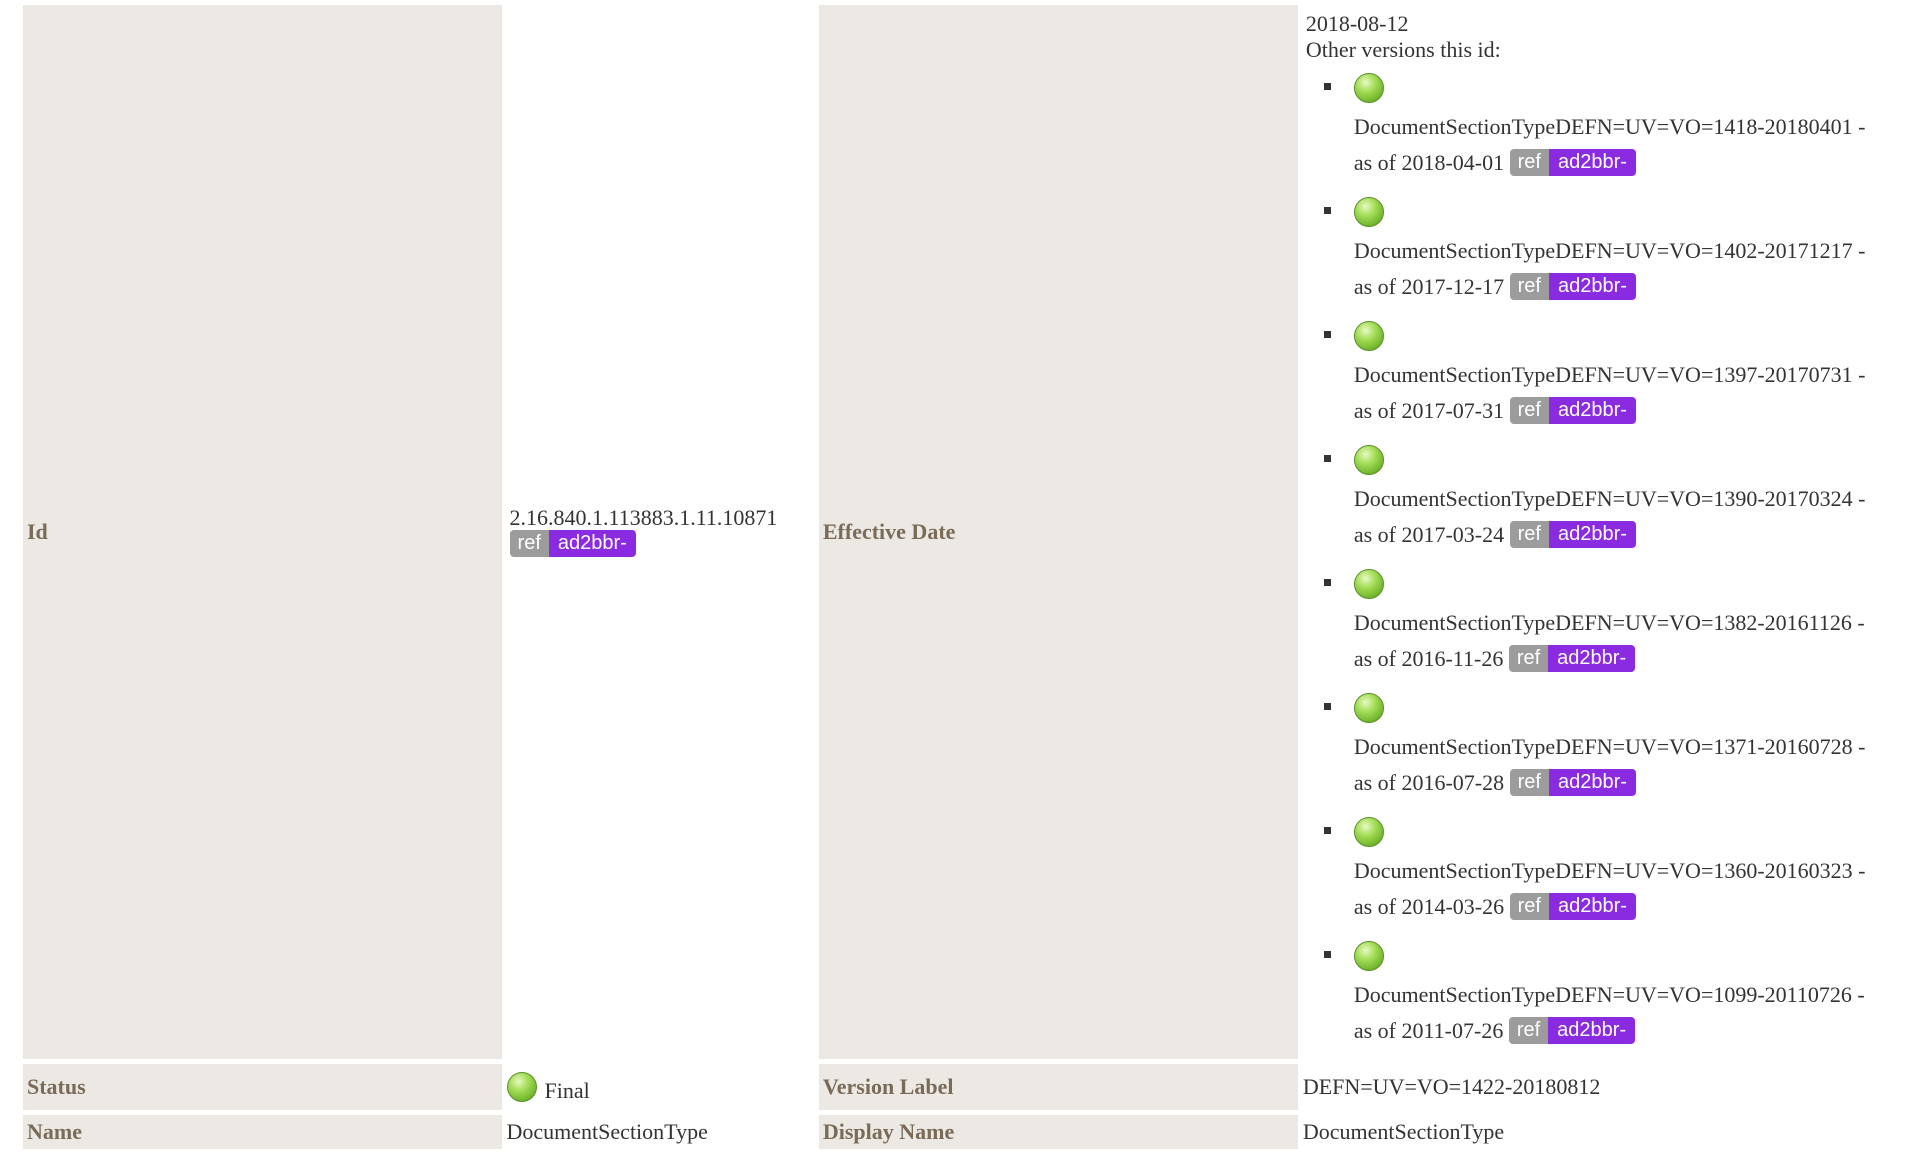 The image size is (1928, 1154). What do you see at coordinates (607, 1131) in the screenshot?
I see `name-value: DocumentSectionType` at bounding box center [607, 1131].